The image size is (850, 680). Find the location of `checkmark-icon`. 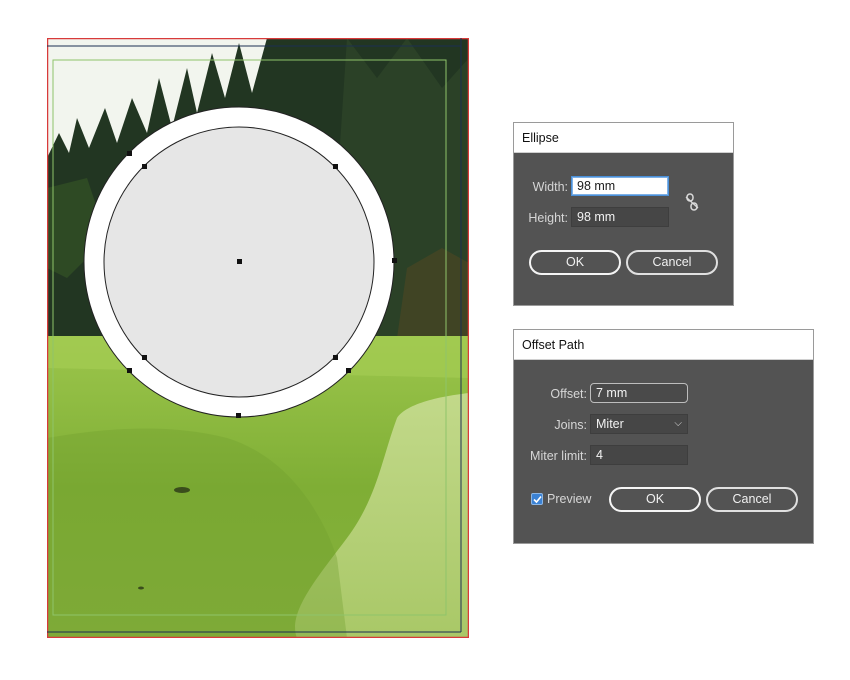

checkmark-icon is located at coordinates (537, 499).